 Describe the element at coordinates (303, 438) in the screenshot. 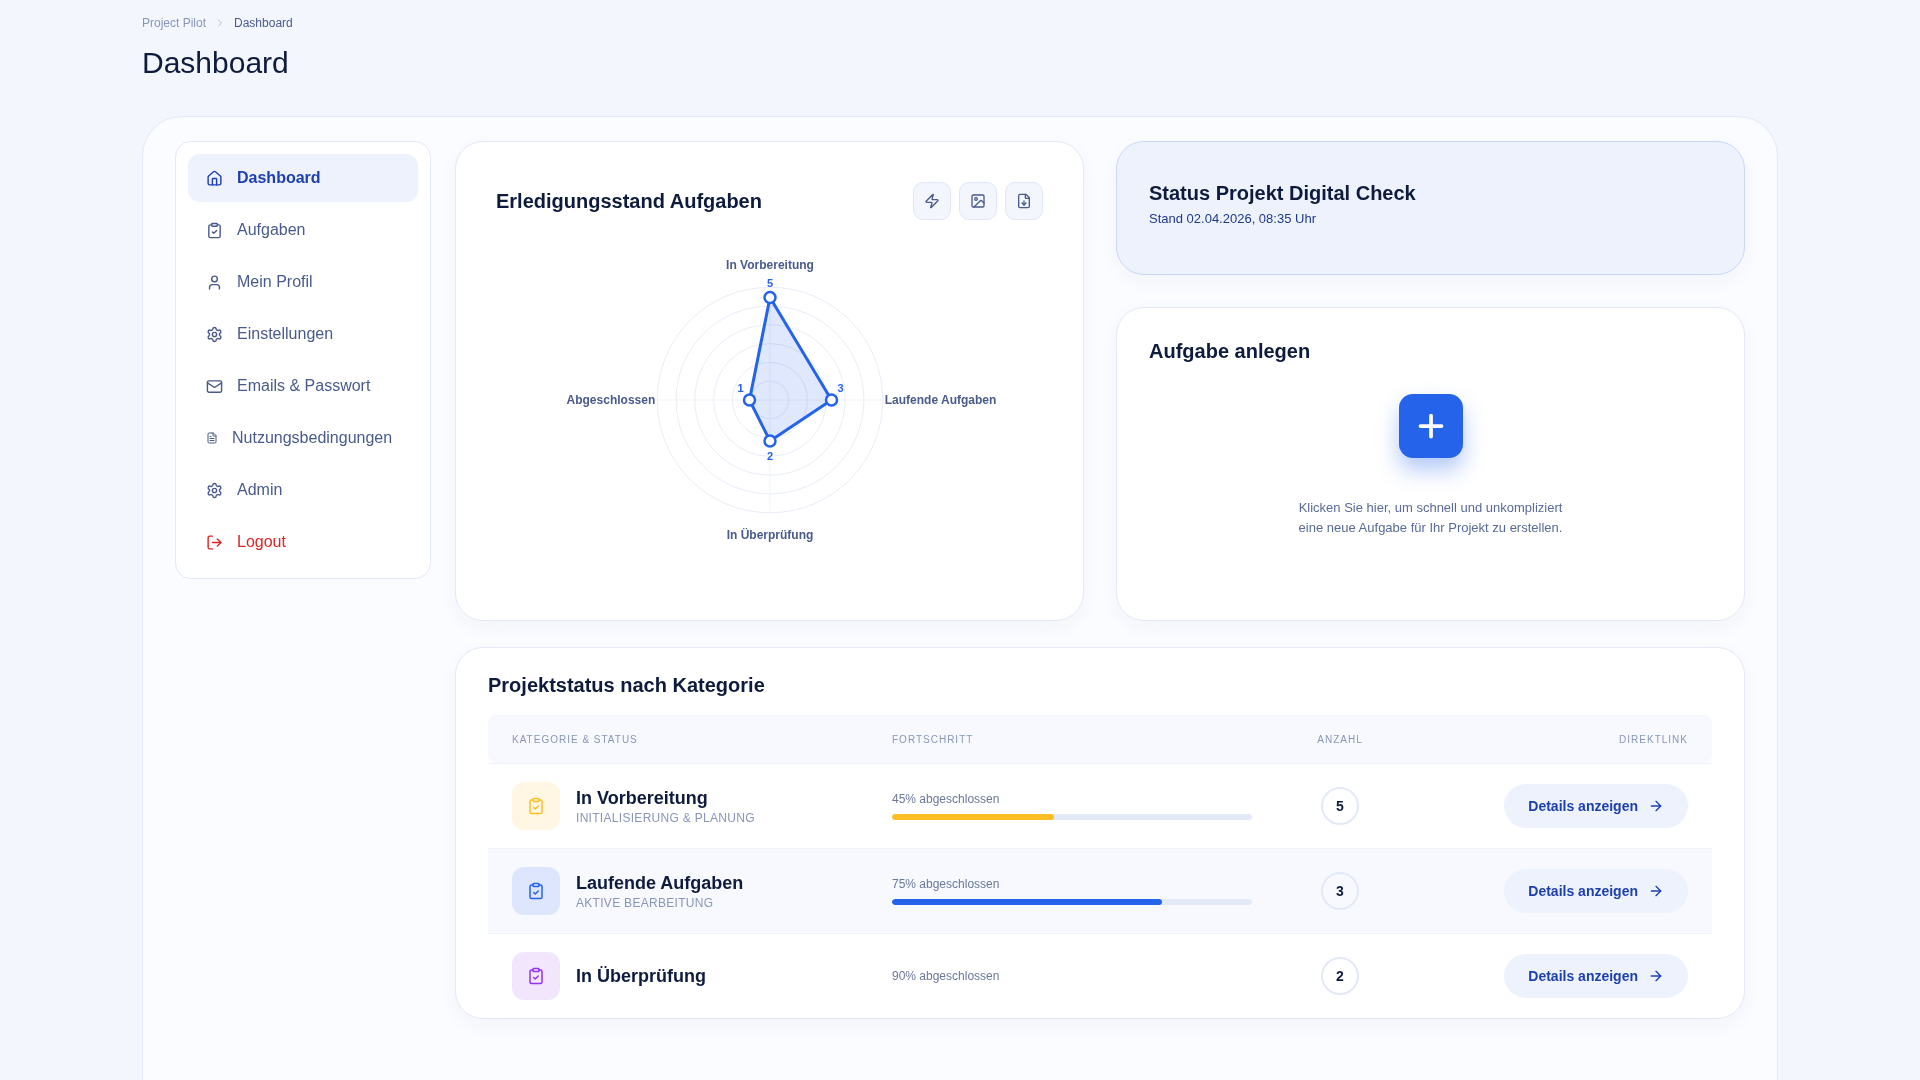

I see `sidebar-item: Nutzungsbedingungen` at that location.